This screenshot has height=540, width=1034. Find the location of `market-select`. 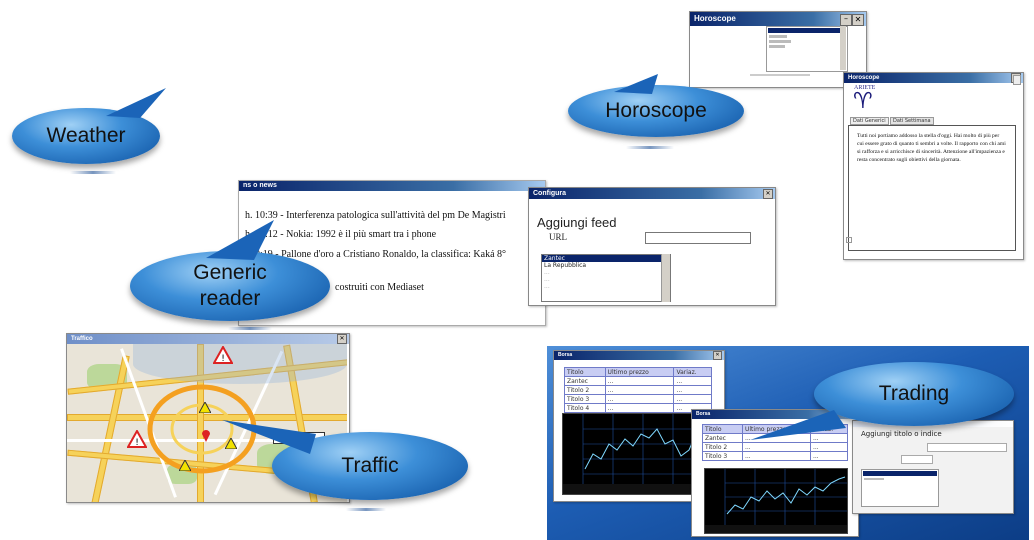

market-select is located at coordinates (917, 459).